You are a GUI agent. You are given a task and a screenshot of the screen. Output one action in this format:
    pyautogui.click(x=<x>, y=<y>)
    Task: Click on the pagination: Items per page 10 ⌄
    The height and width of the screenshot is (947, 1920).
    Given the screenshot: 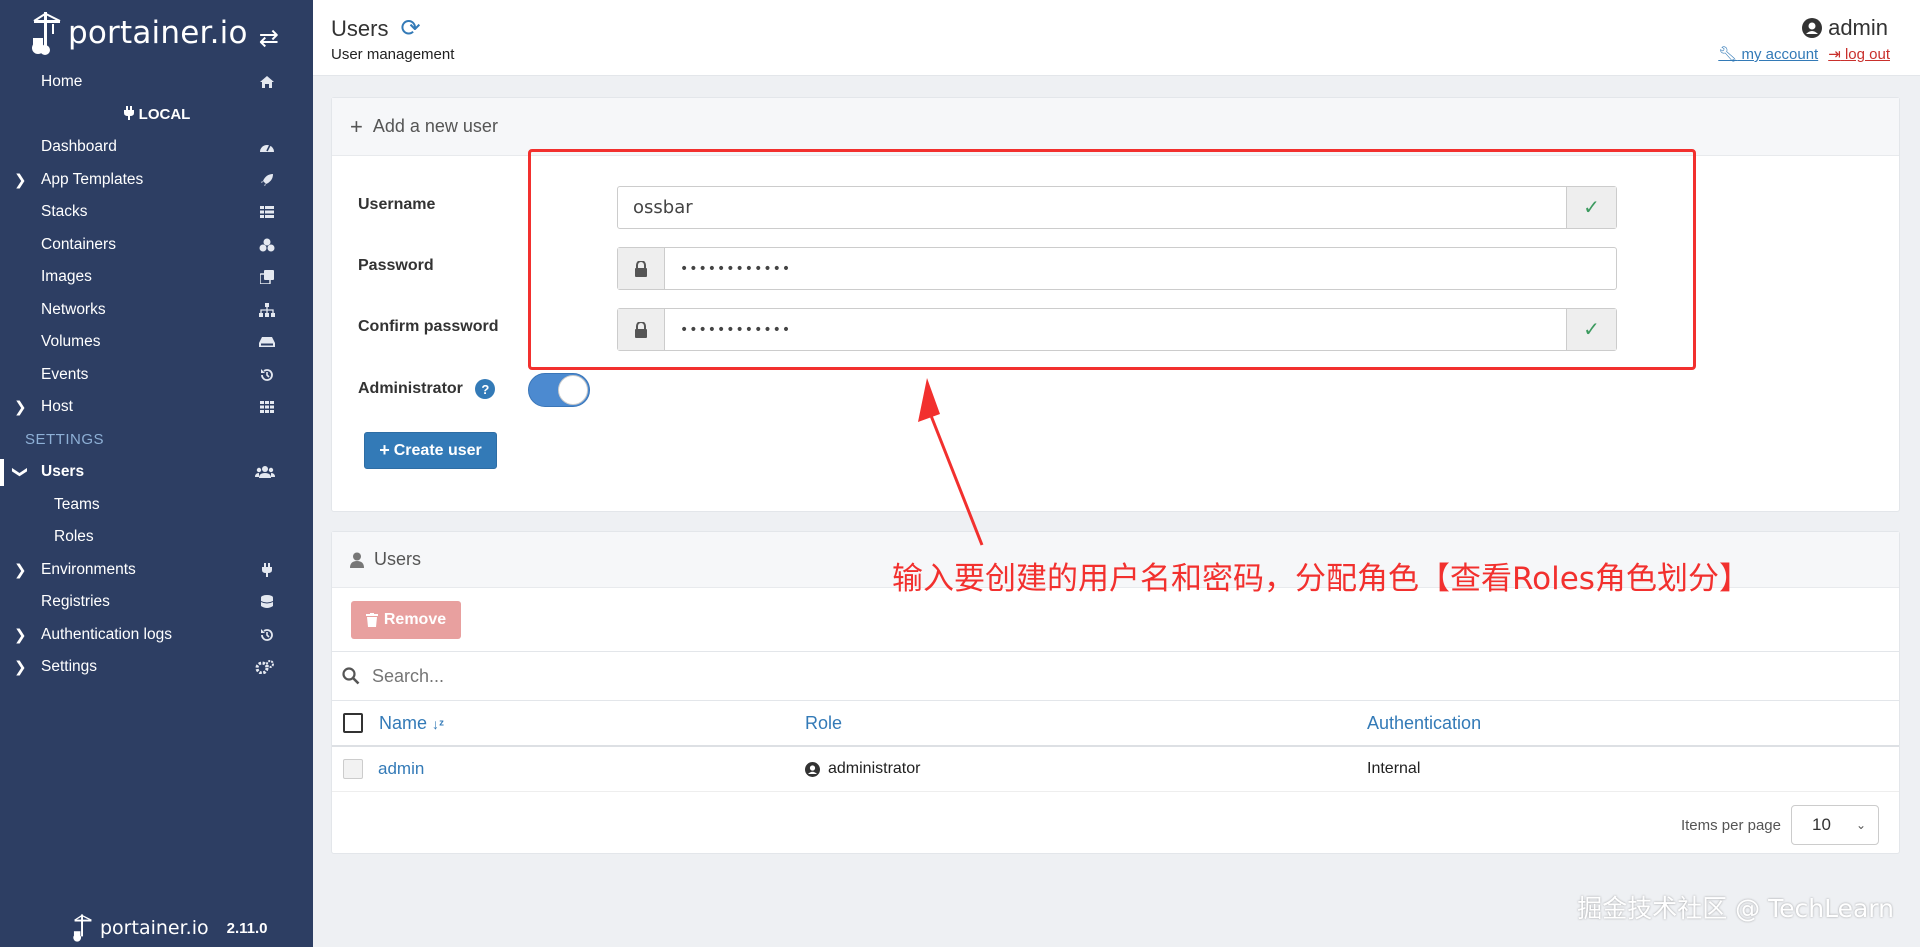 What is the action you would take?
    pyautogui.click(x=1780, y=825)
    